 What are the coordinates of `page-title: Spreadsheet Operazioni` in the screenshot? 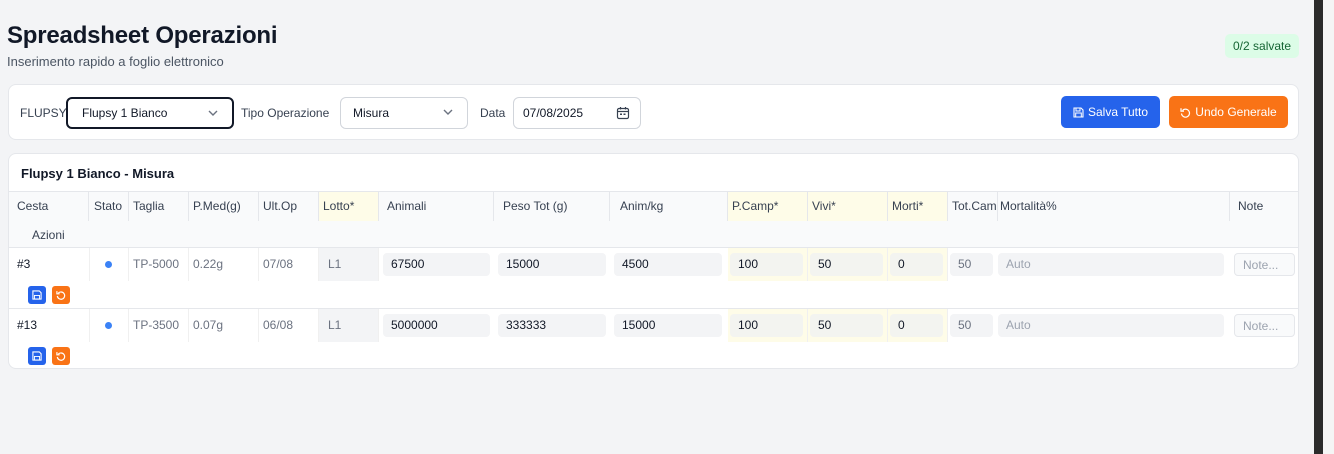 It's located at (142, 35).